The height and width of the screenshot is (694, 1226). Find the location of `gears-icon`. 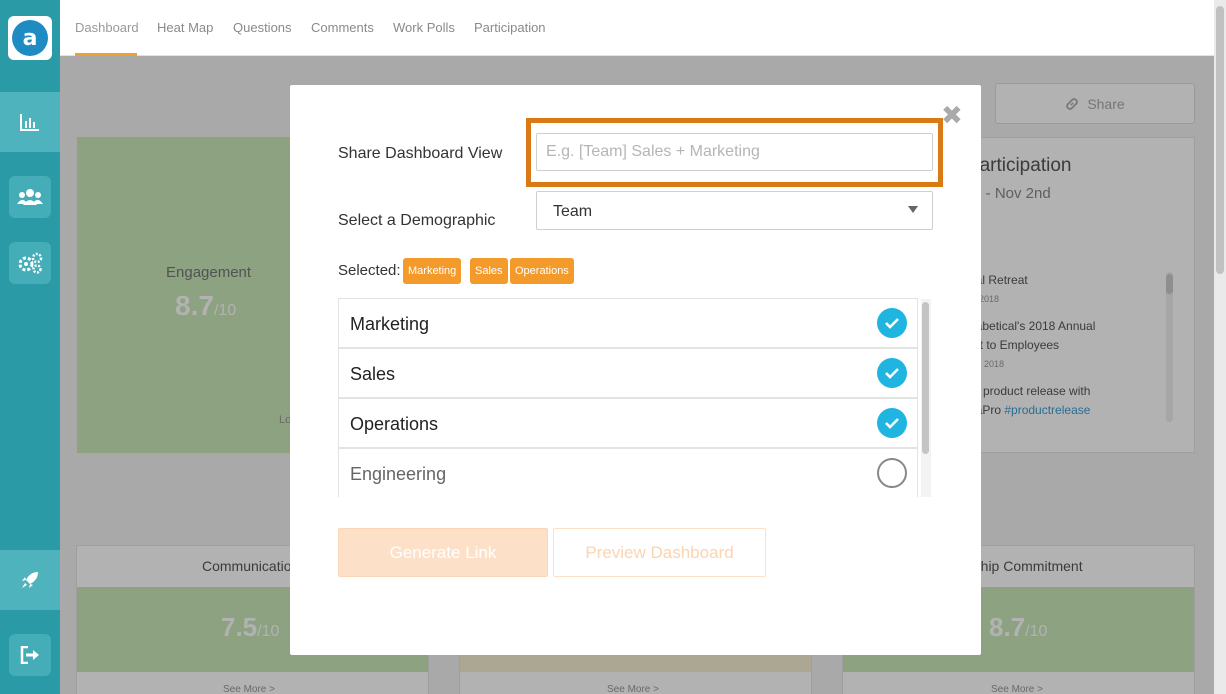

gears-icon is located at coordinates (30, 263).